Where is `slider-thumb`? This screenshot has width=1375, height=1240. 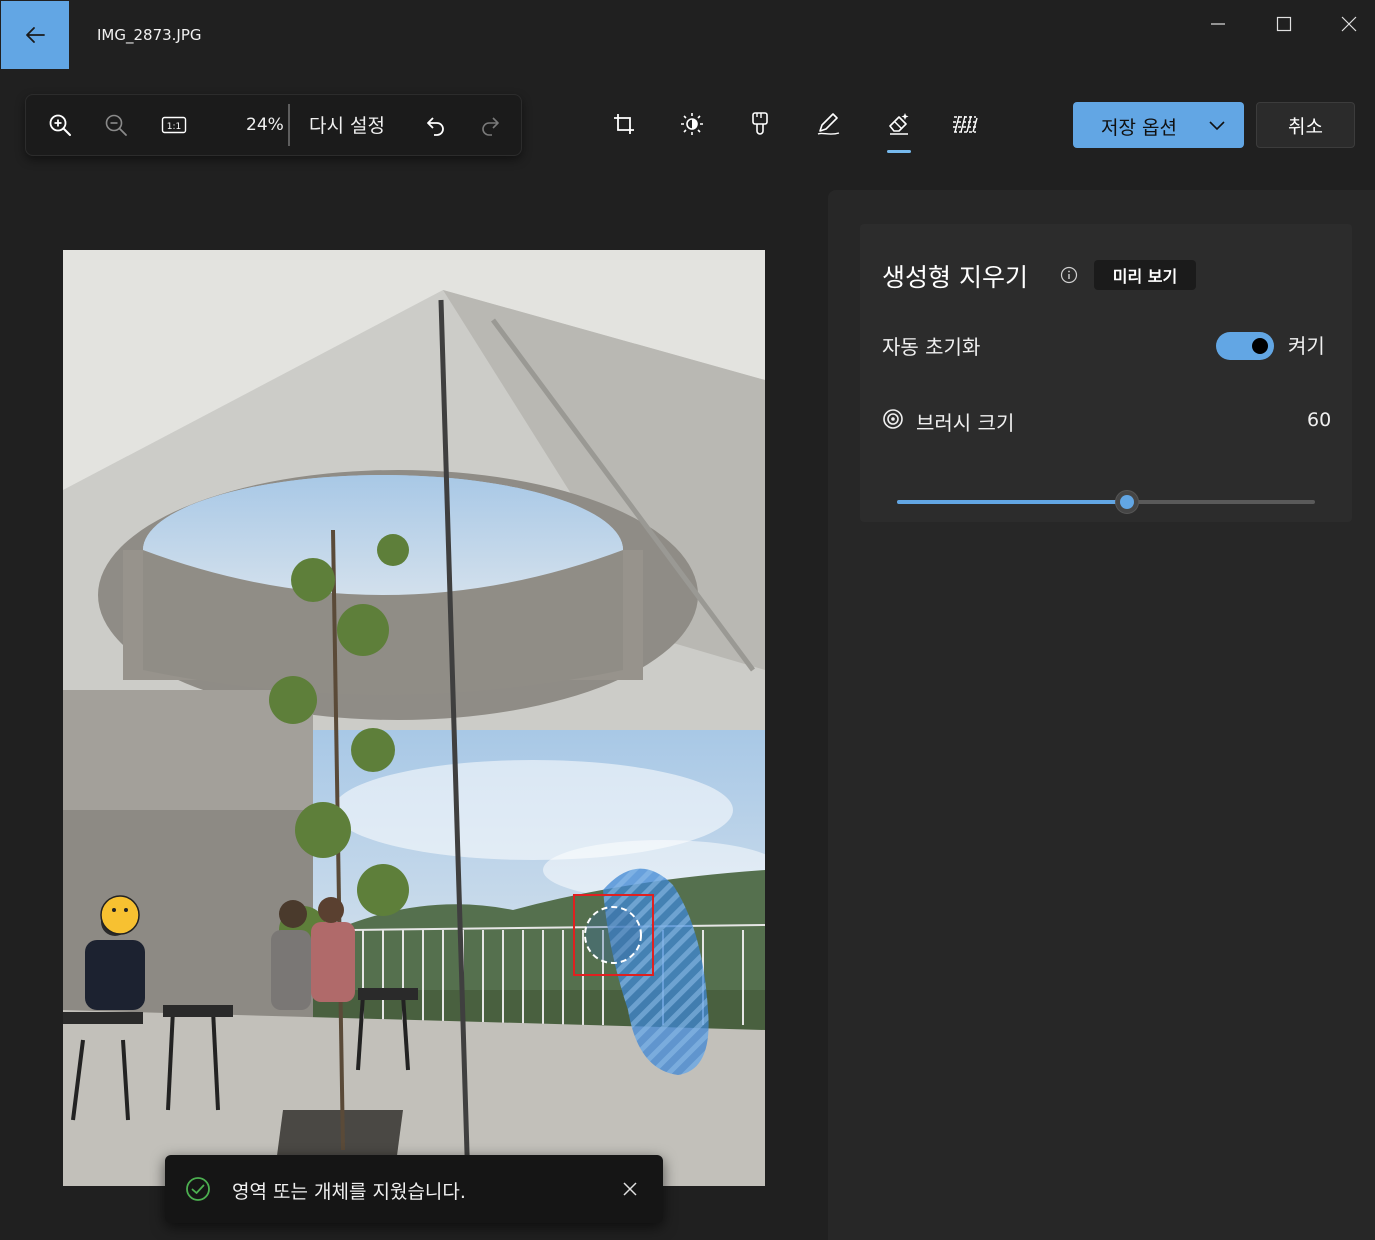 slider-thumb is located at coordinates (1126, 502).